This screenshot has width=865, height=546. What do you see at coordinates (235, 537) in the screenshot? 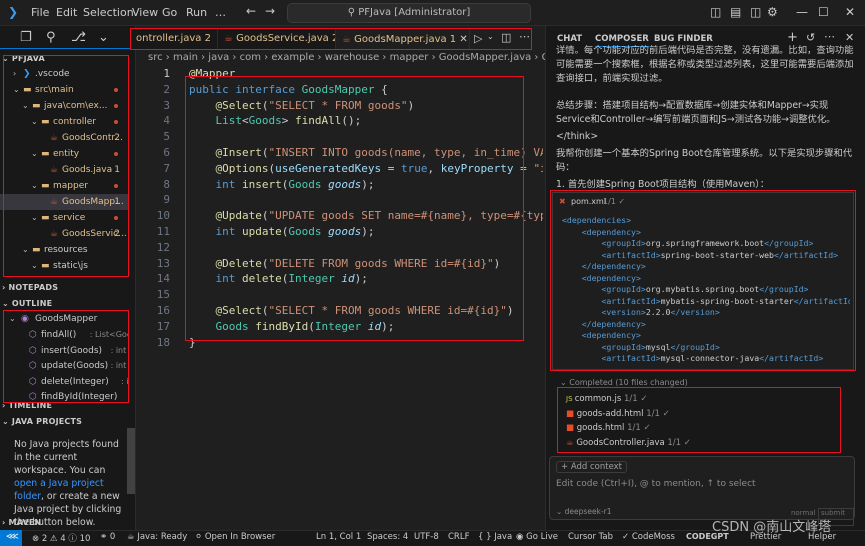
I see `open-in-browser: ⚪ Open In Browser` at bounding box center [235, 537].